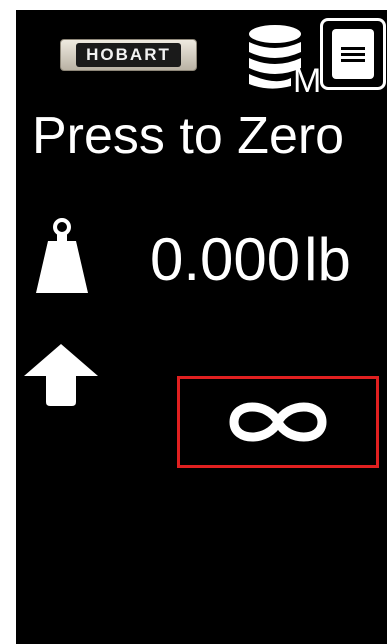  Describe the element at coordinates (307, 78) in the screenshot. I see `db-letter: M` at that location.